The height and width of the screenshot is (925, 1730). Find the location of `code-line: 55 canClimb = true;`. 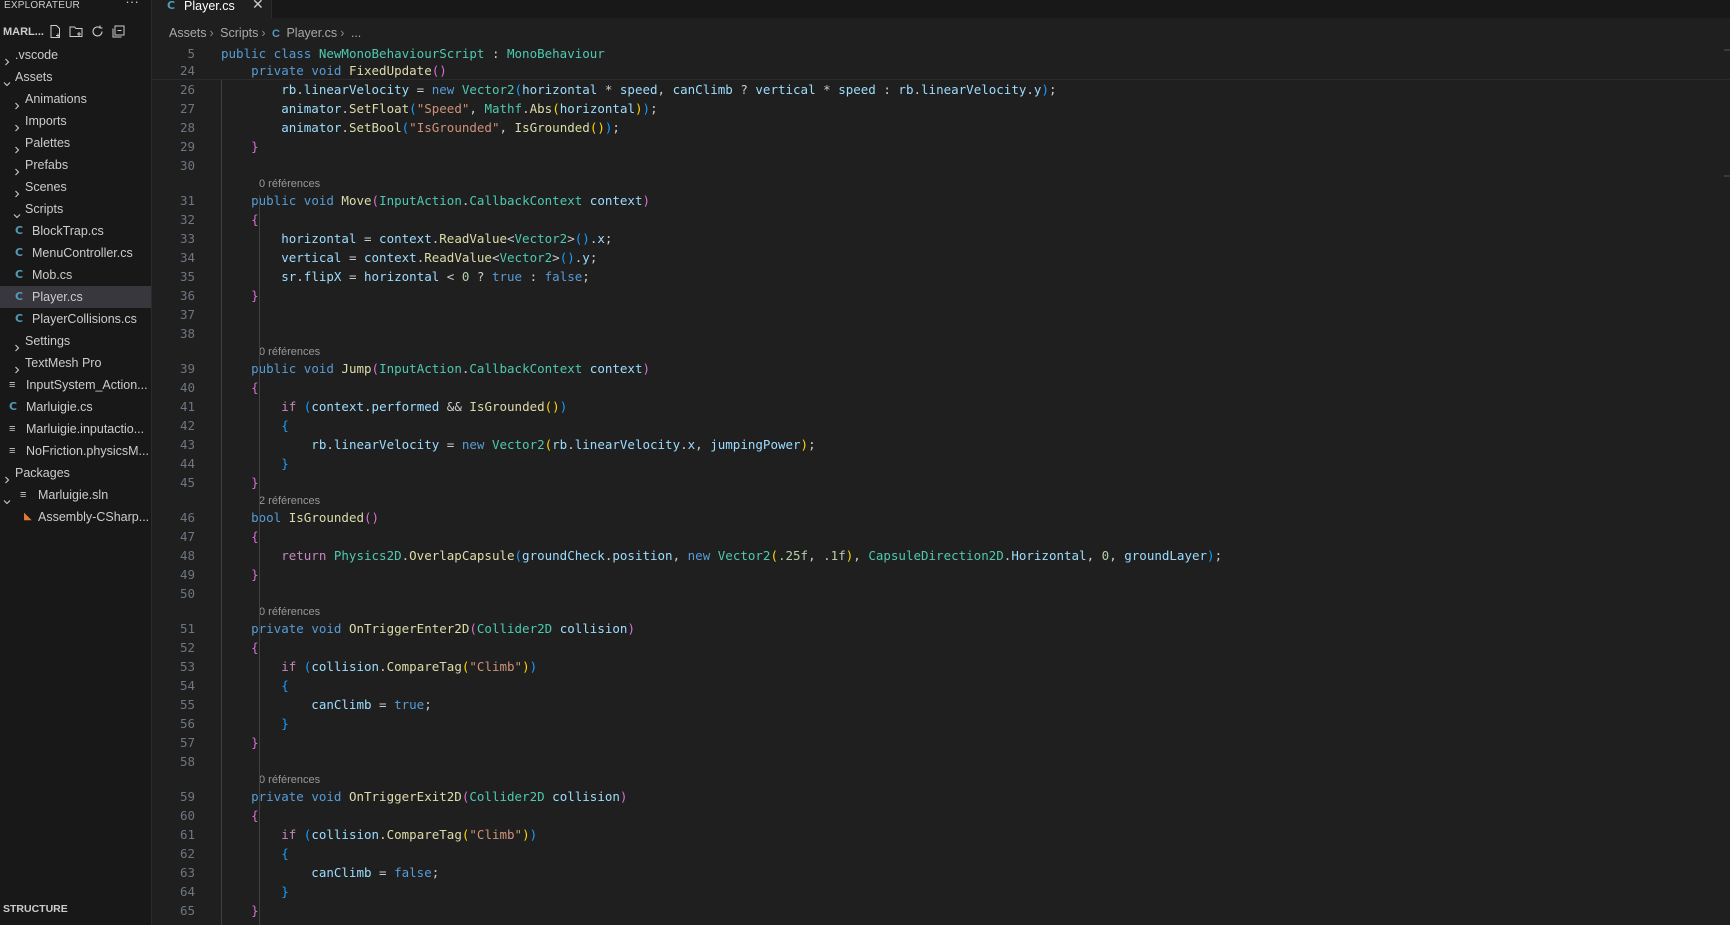

code-line: 55 canClimb = true; is located at coordinates (941, 704).